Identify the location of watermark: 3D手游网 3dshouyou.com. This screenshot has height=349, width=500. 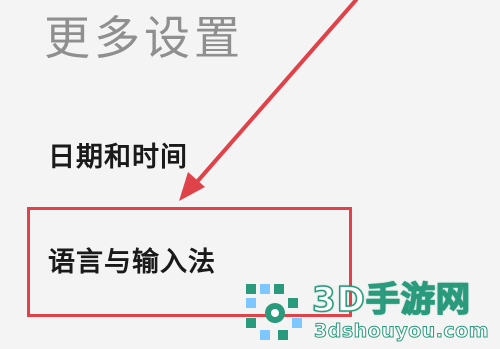
(369, 308).